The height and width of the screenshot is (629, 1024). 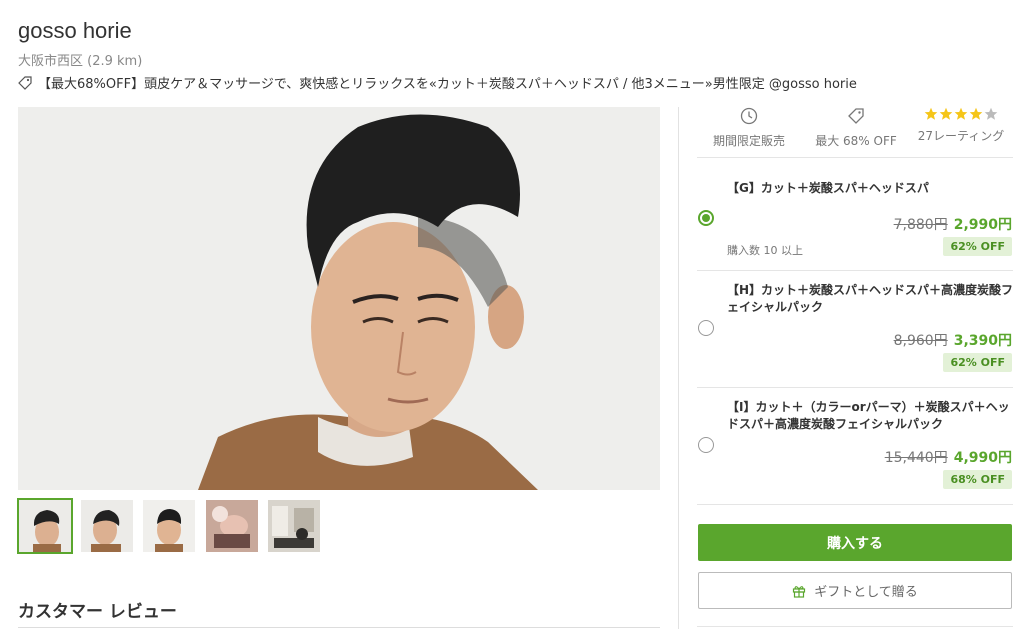 I want to click on option-h-new-price: 3,390円, so click(x=982, y=341).